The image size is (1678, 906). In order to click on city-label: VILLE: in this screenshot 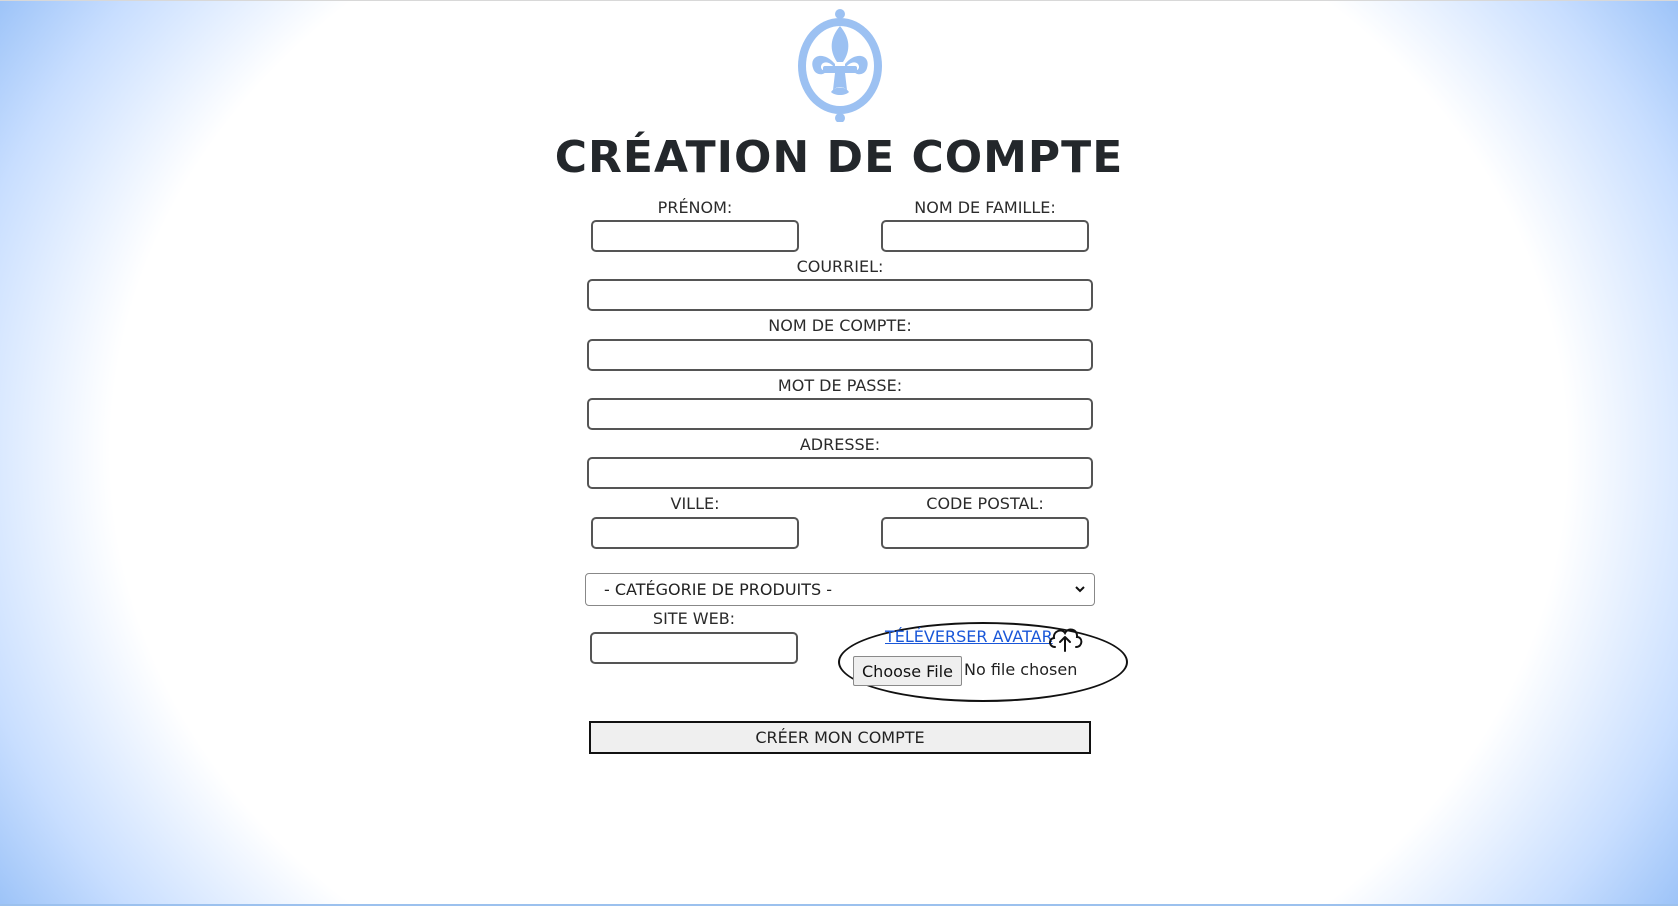, I will do `click(695, 503)`.